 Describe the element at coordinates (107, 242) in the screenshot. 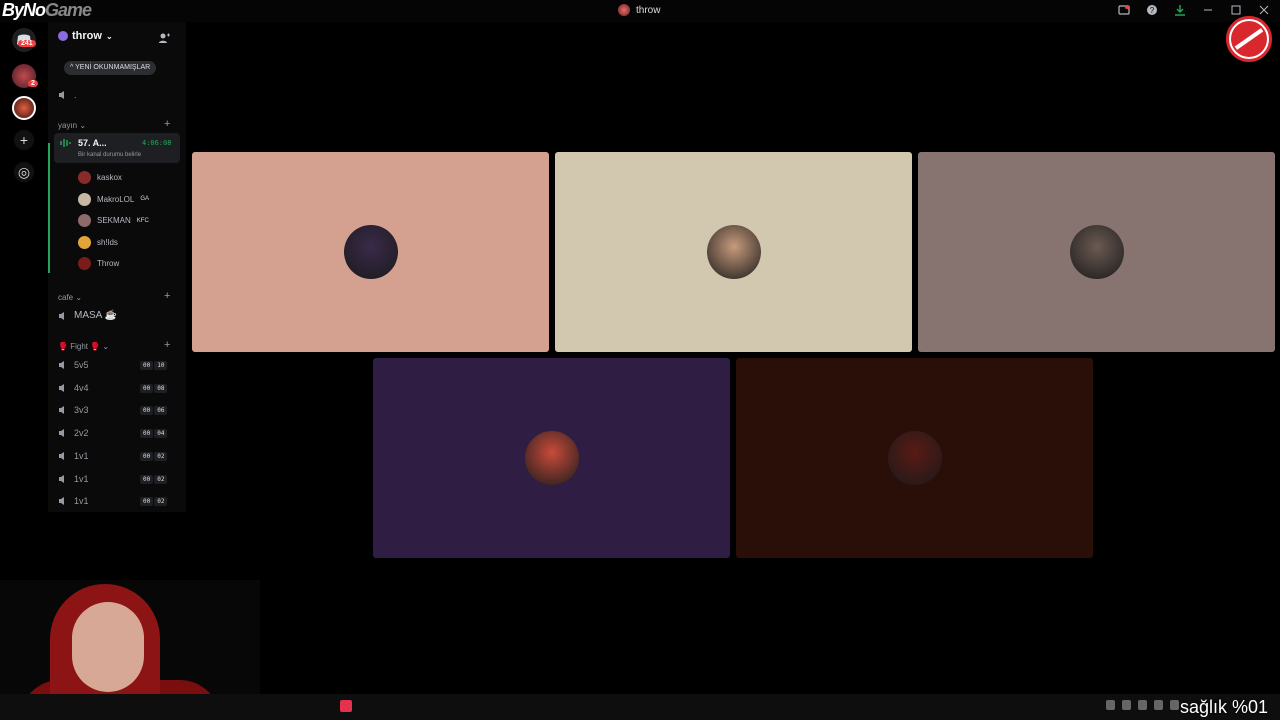

I see `user-name: sh!lds` at that location.